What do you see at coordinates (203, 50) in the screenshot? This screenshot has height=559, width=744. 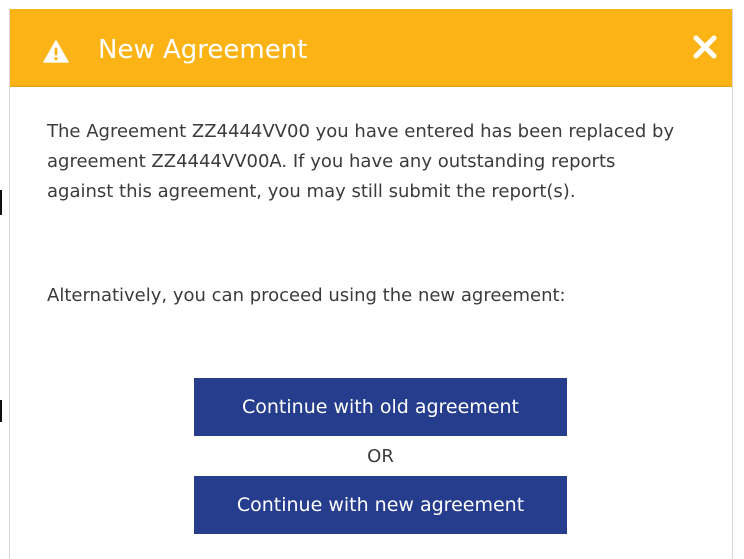 I see `dialog-title: New Agreement` at bounding box center [203, 50].